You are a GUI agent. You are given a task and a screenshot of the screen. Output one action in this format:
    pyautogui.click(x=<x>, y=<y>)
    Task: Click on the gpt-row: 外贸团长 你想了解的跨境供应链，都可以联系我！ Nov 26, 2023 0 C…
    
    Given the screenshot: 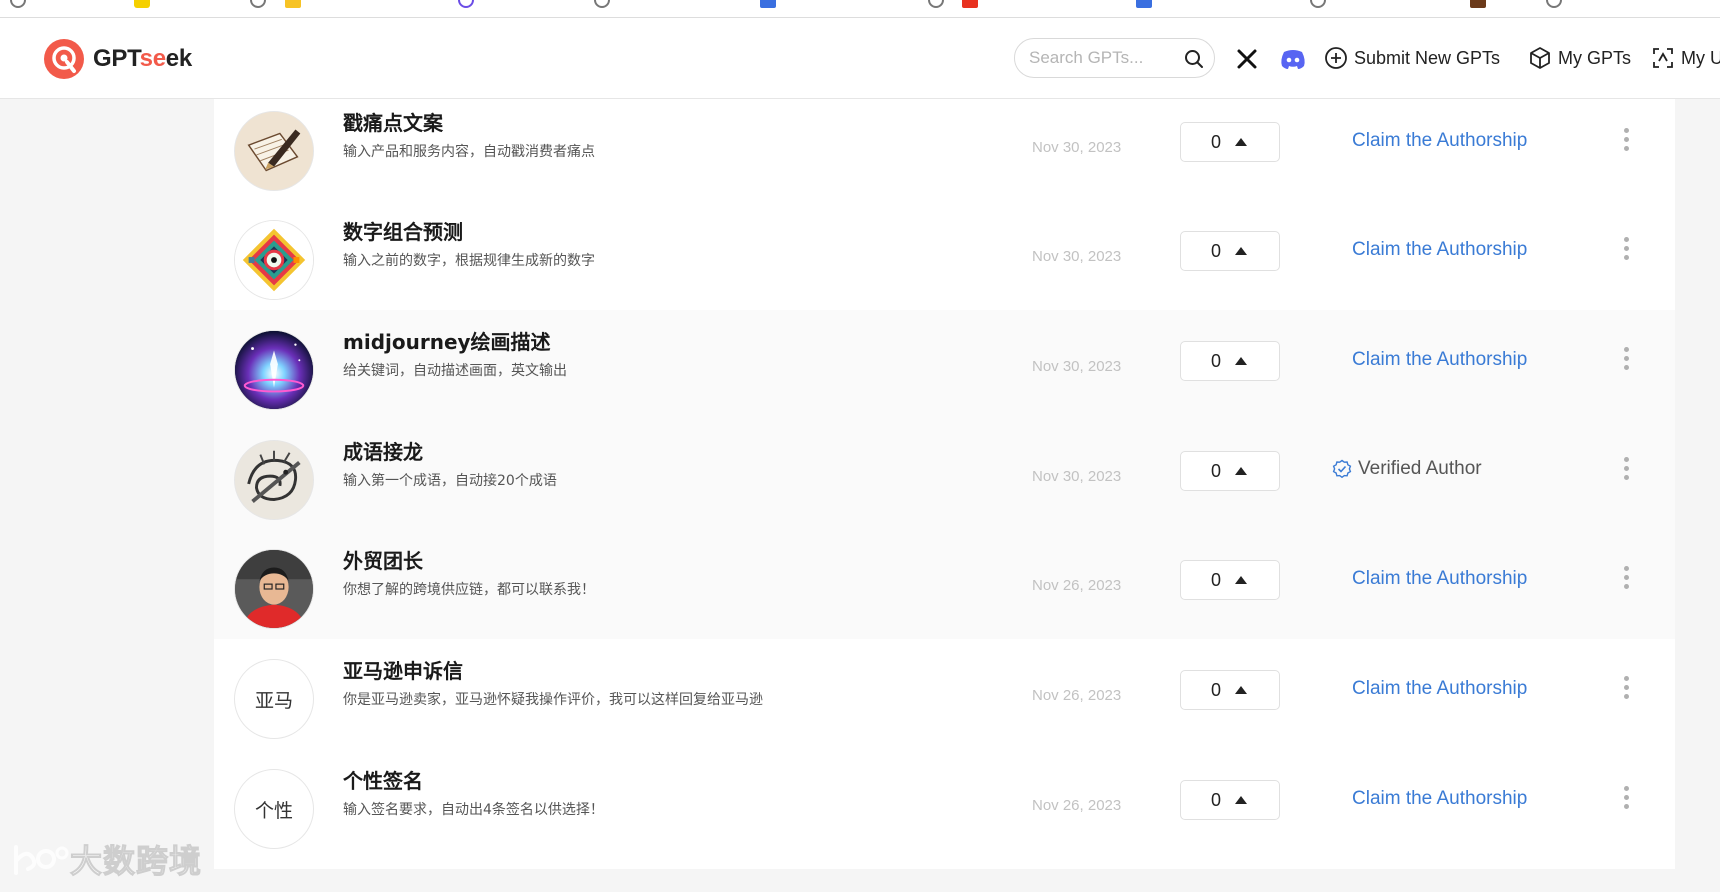 What is the action you would take?
    pyautogui.click(x=944, y=589)
    